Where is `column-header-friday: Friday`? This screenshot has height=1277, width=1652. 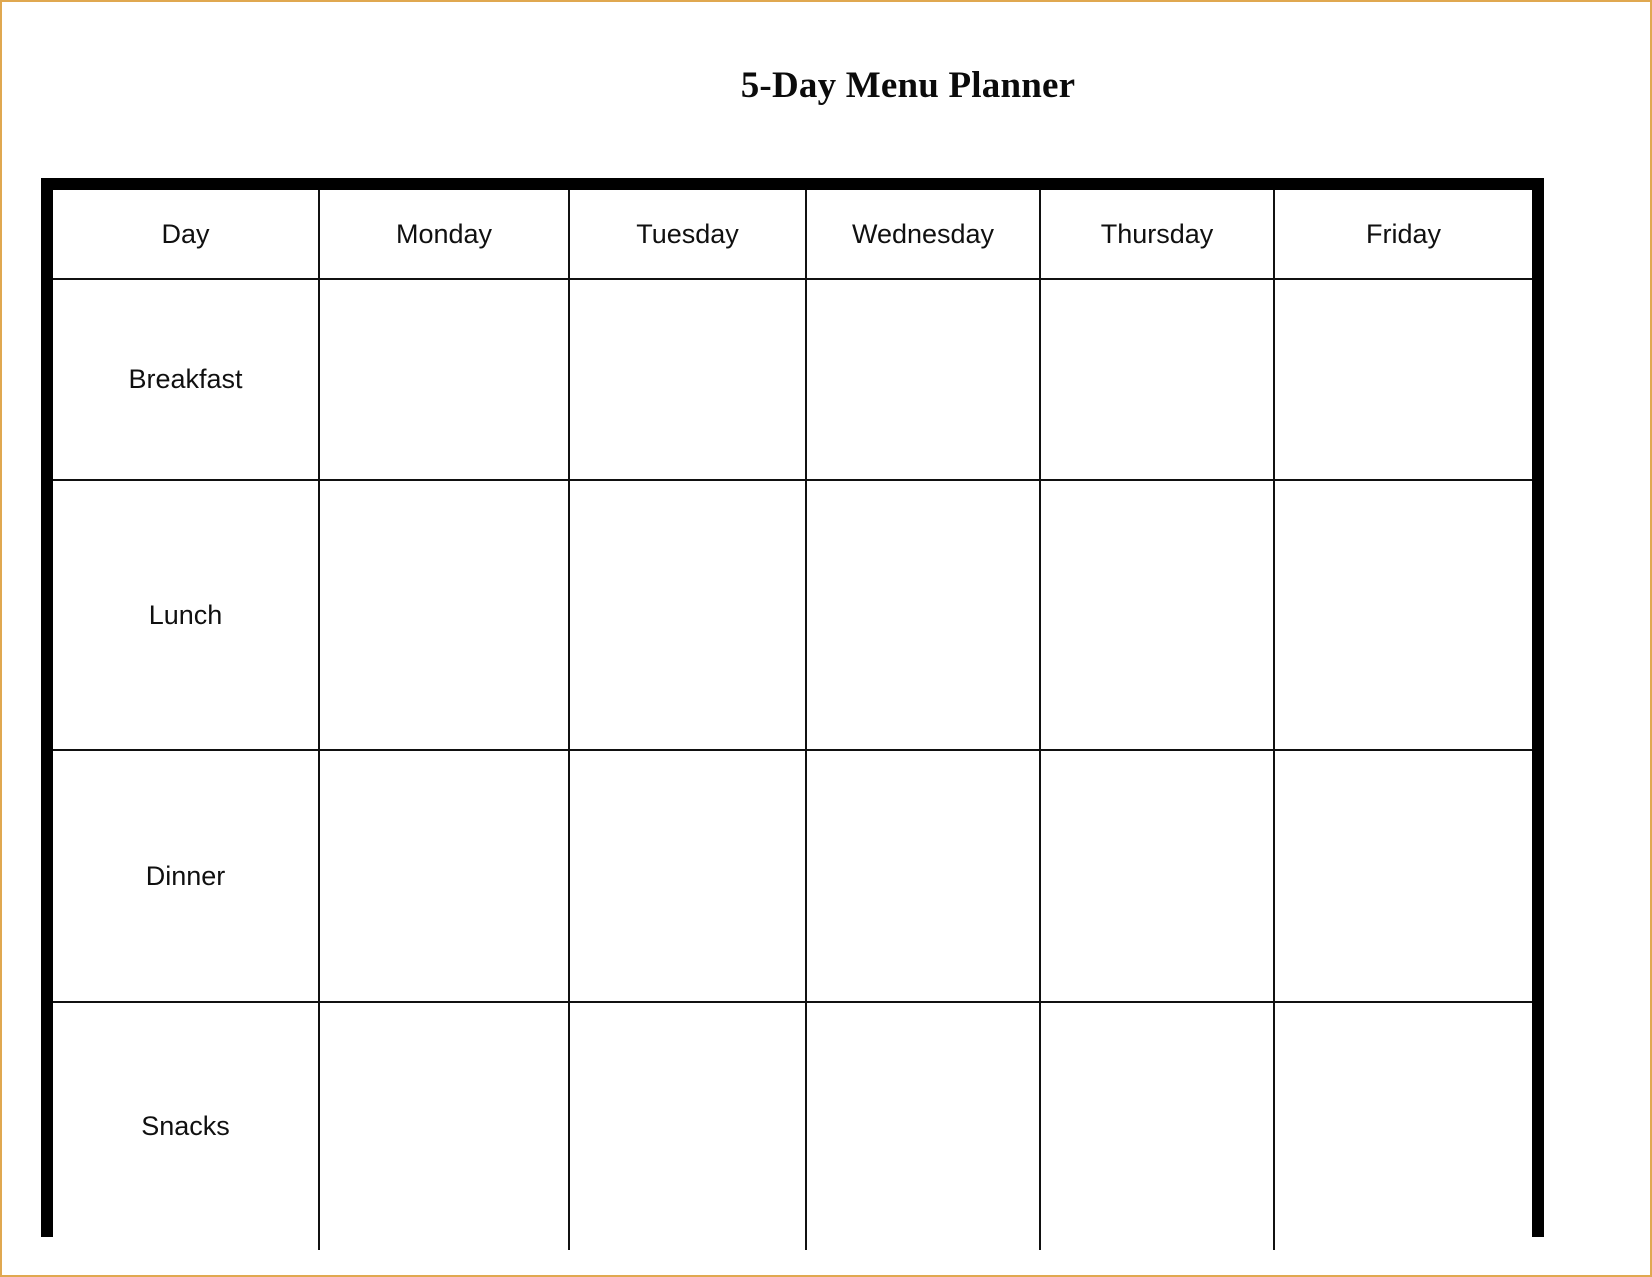 column-header-friday: Friday is located at coordinates (1402, 235).